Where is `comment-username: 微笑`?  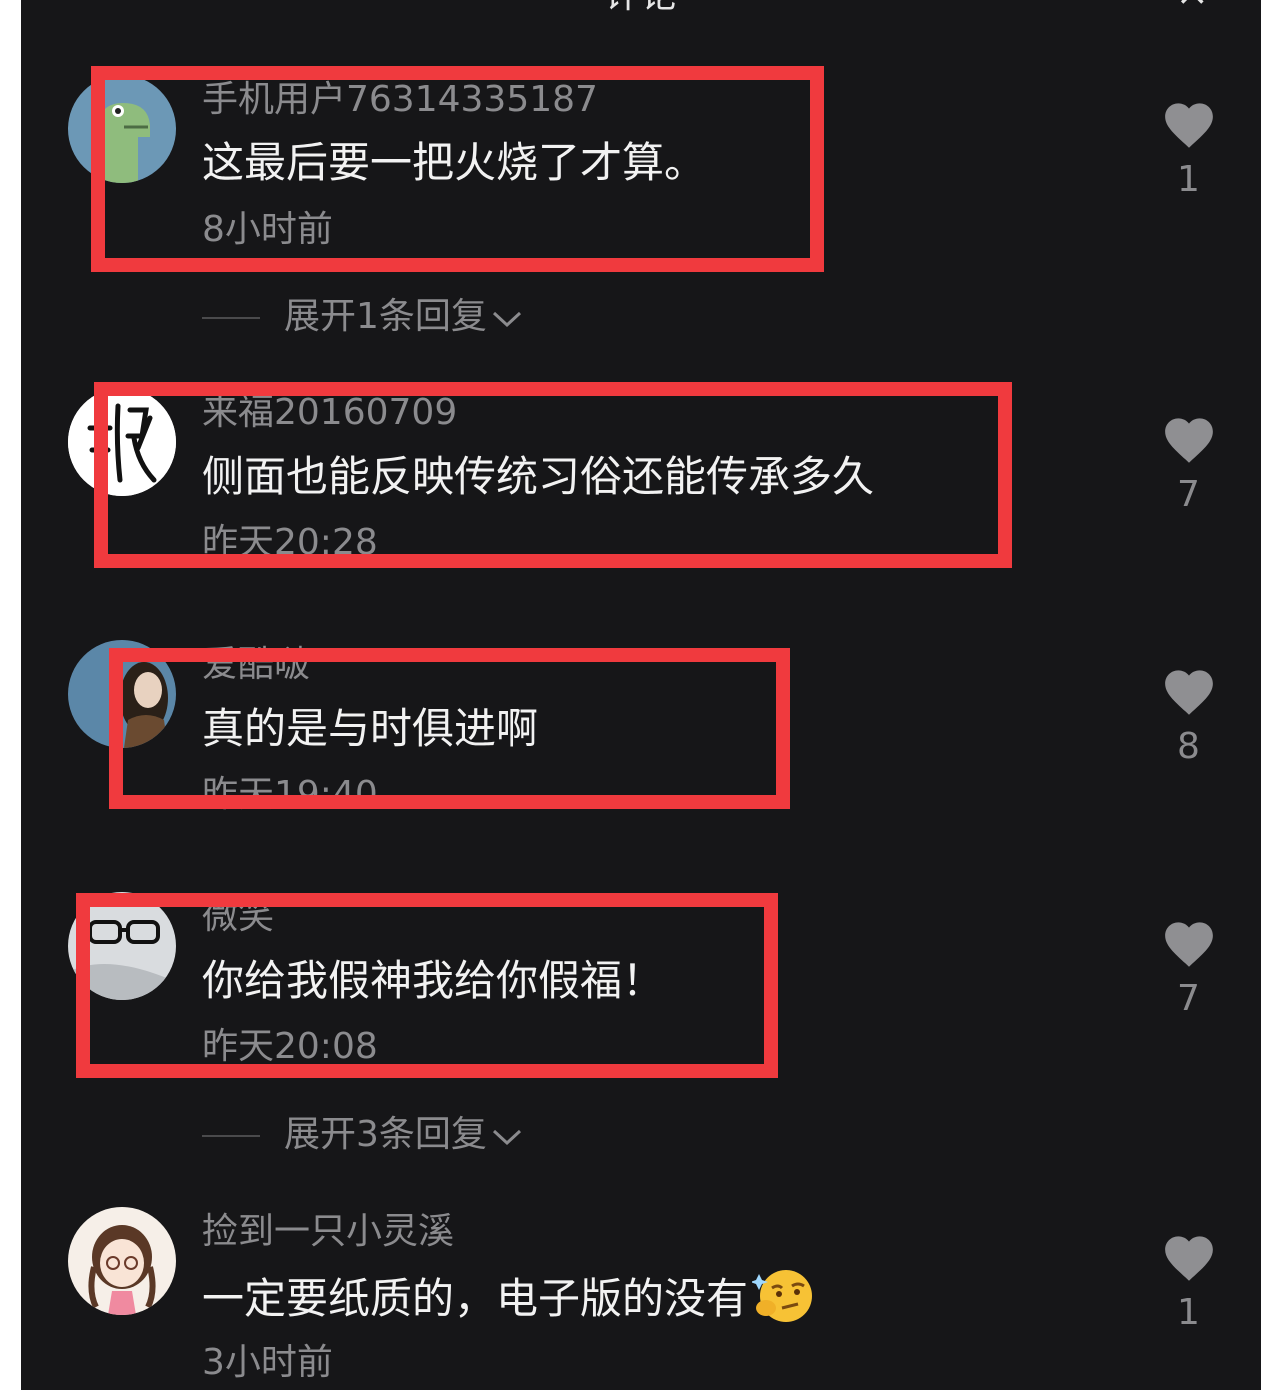
comment-username: 微笑 is located at coordinates (238, 917).